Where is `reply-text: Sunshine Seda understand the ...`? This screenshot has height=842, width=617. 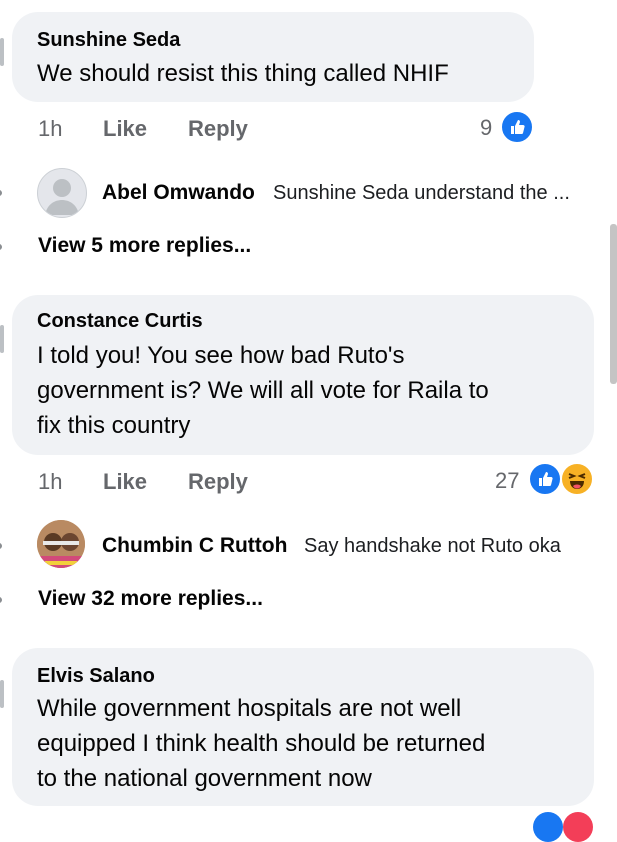 reply-text: Sunshine Seda understand the ... is located at coordinates (421, 193).